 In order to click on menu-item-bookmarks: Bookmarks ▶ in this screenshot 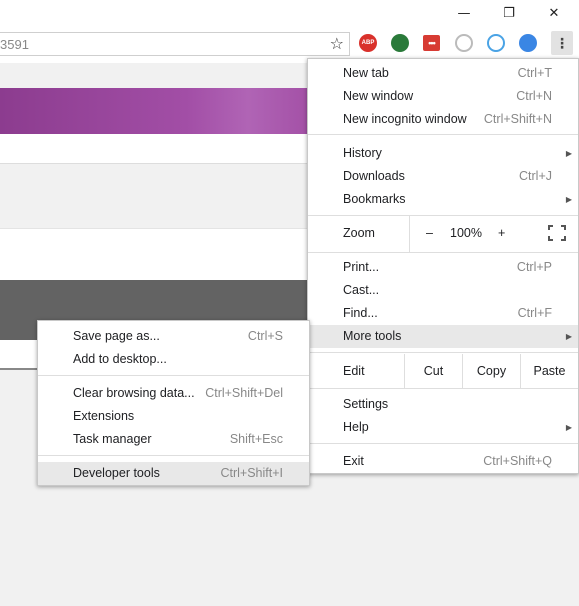, I will do `click(443, 199)`.